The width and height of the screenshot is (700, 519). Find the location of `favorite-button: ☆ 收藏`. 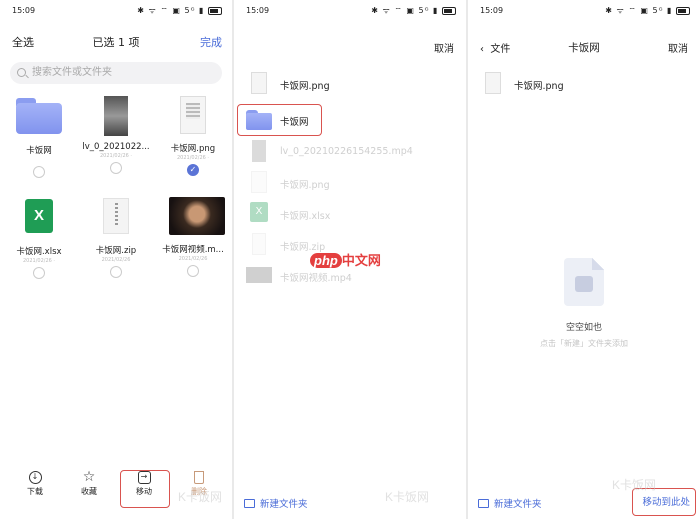

favorite-button: ☆ 收藏 is located at coordinates (89, 482).